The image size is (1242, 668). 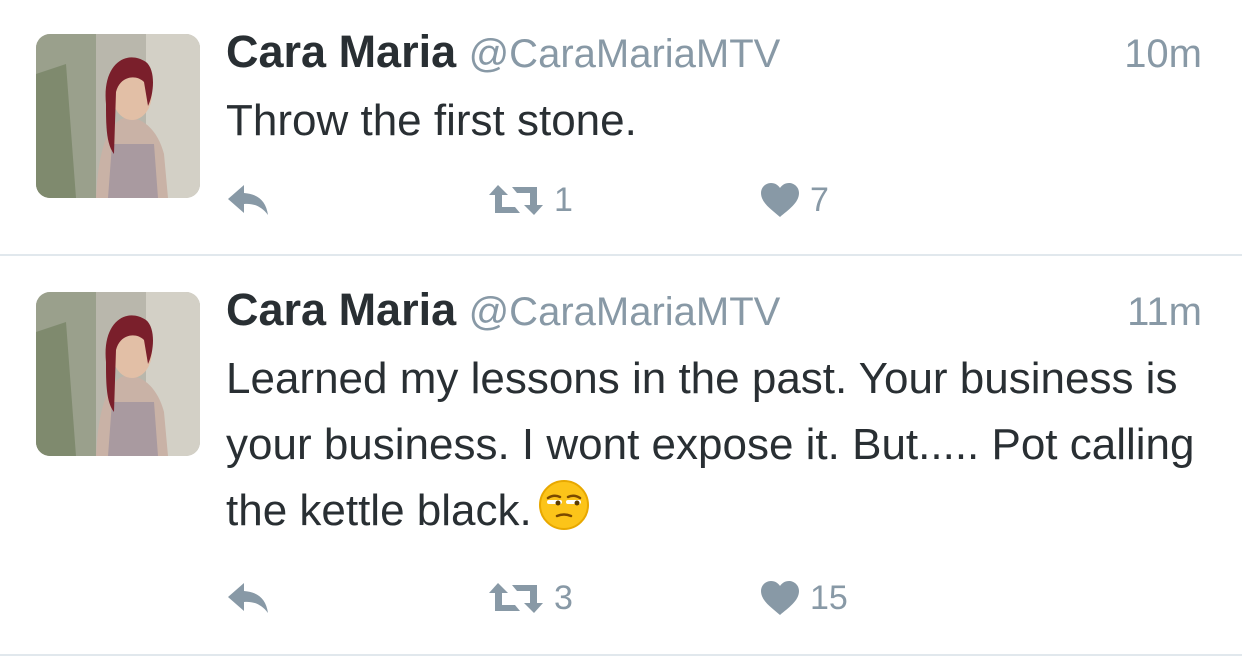 What do you see at coordinates (431, 120) in the screenshot?
I see `tweet-text-content: Throw the first stone.` at bounding box center [431, 120].